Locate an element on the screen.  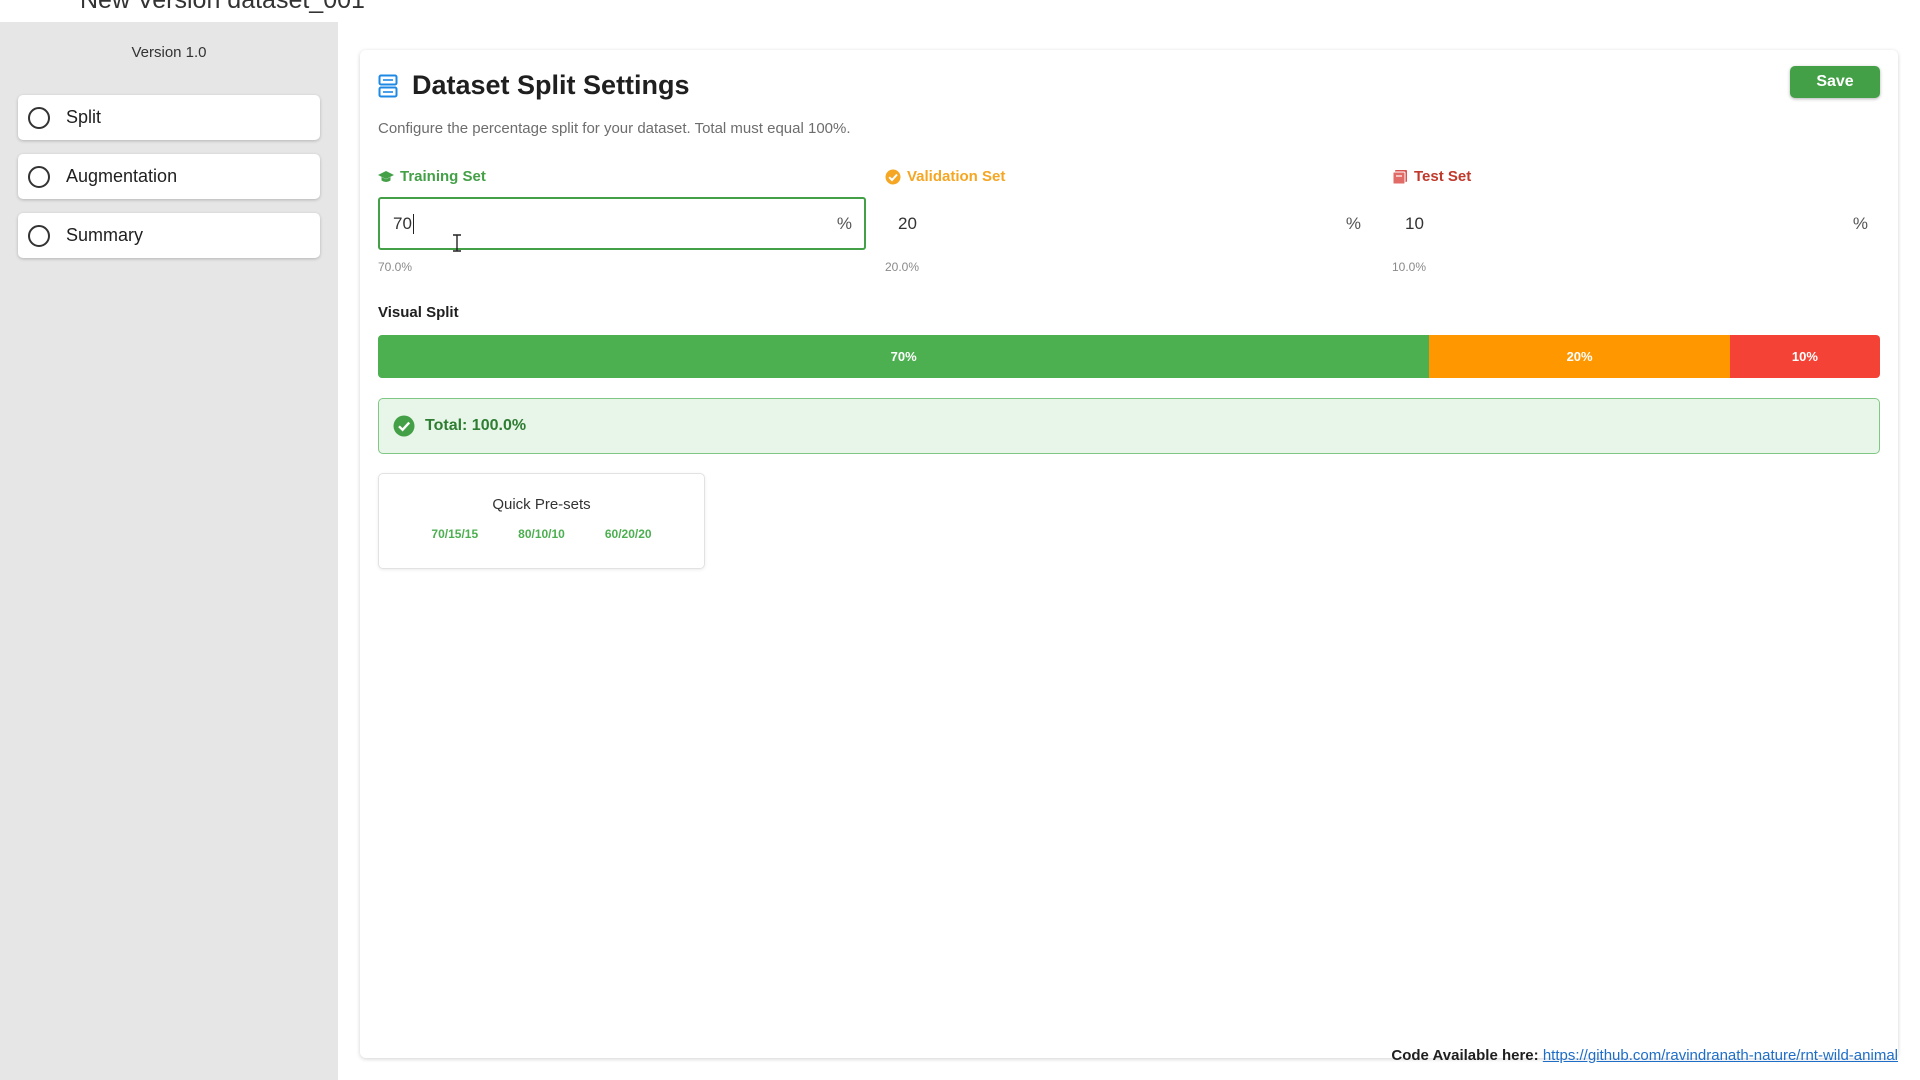
validation-set-label: Validation Set is located at coordinates (1129, 176).